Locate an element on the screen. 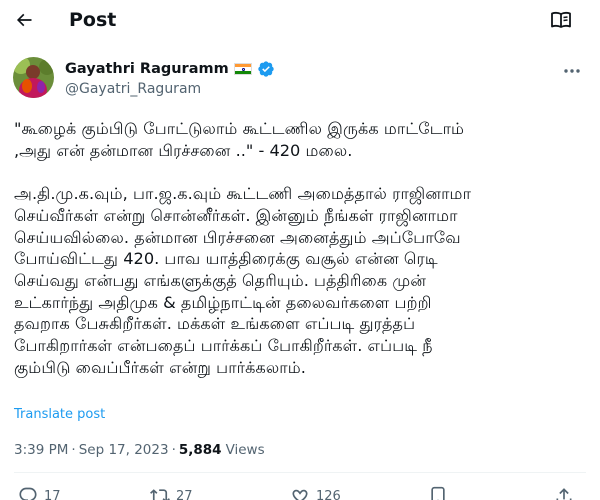 Image resolution: width=600 pixels, height=500 pixels. post-meta: 3:39 PM · Sep 17, 2023 · 5,884 Views is located at coordinates (139, 450).